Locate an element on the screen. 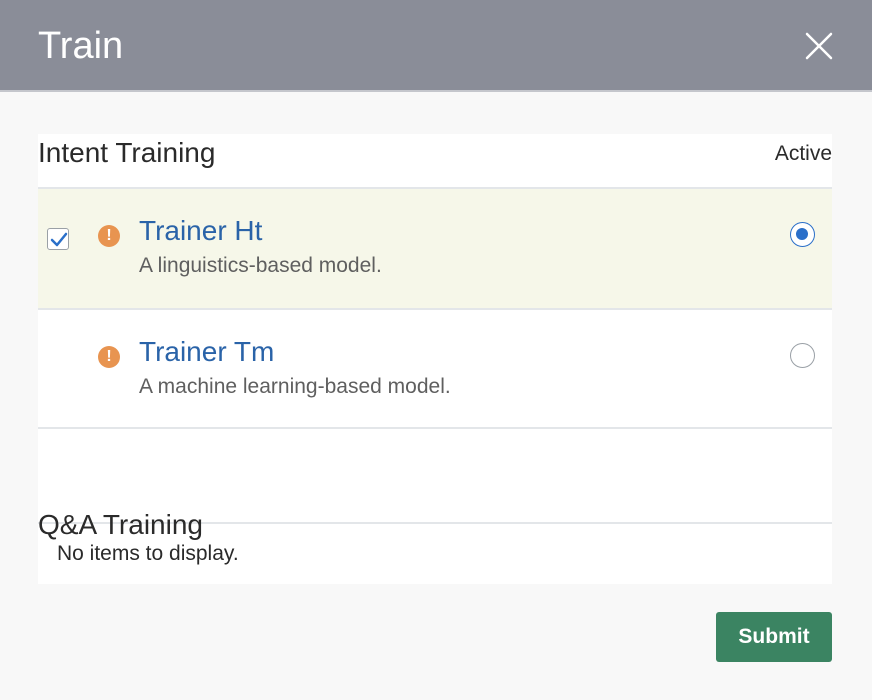  trainer-description: A linguistics-based model. is located at coordinates (260, 265).